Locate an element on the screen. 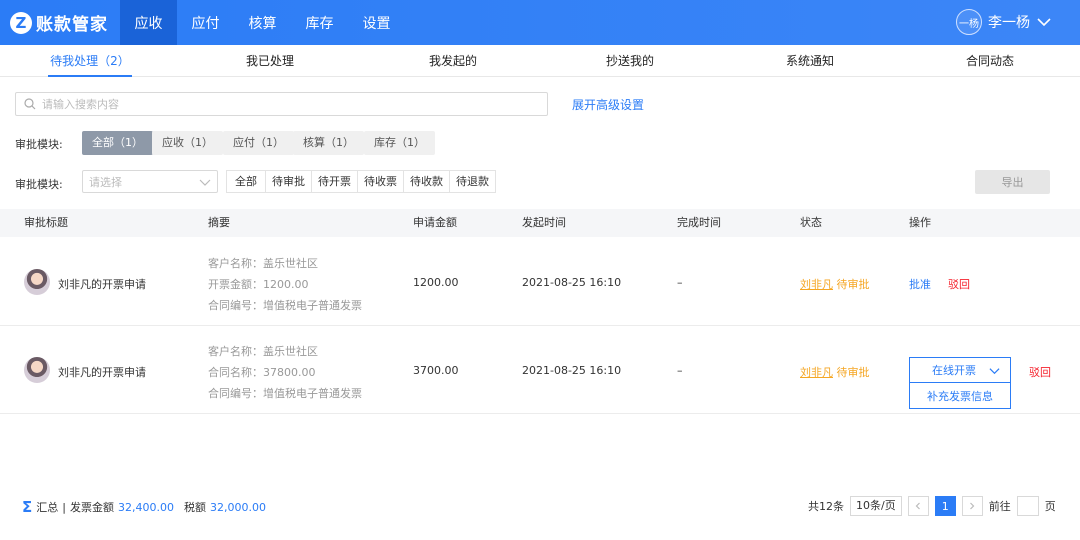 The height and width of the screenshot is (540, 1080). tab-pending: 待我处理（2） is located at coordinates (90, 61).